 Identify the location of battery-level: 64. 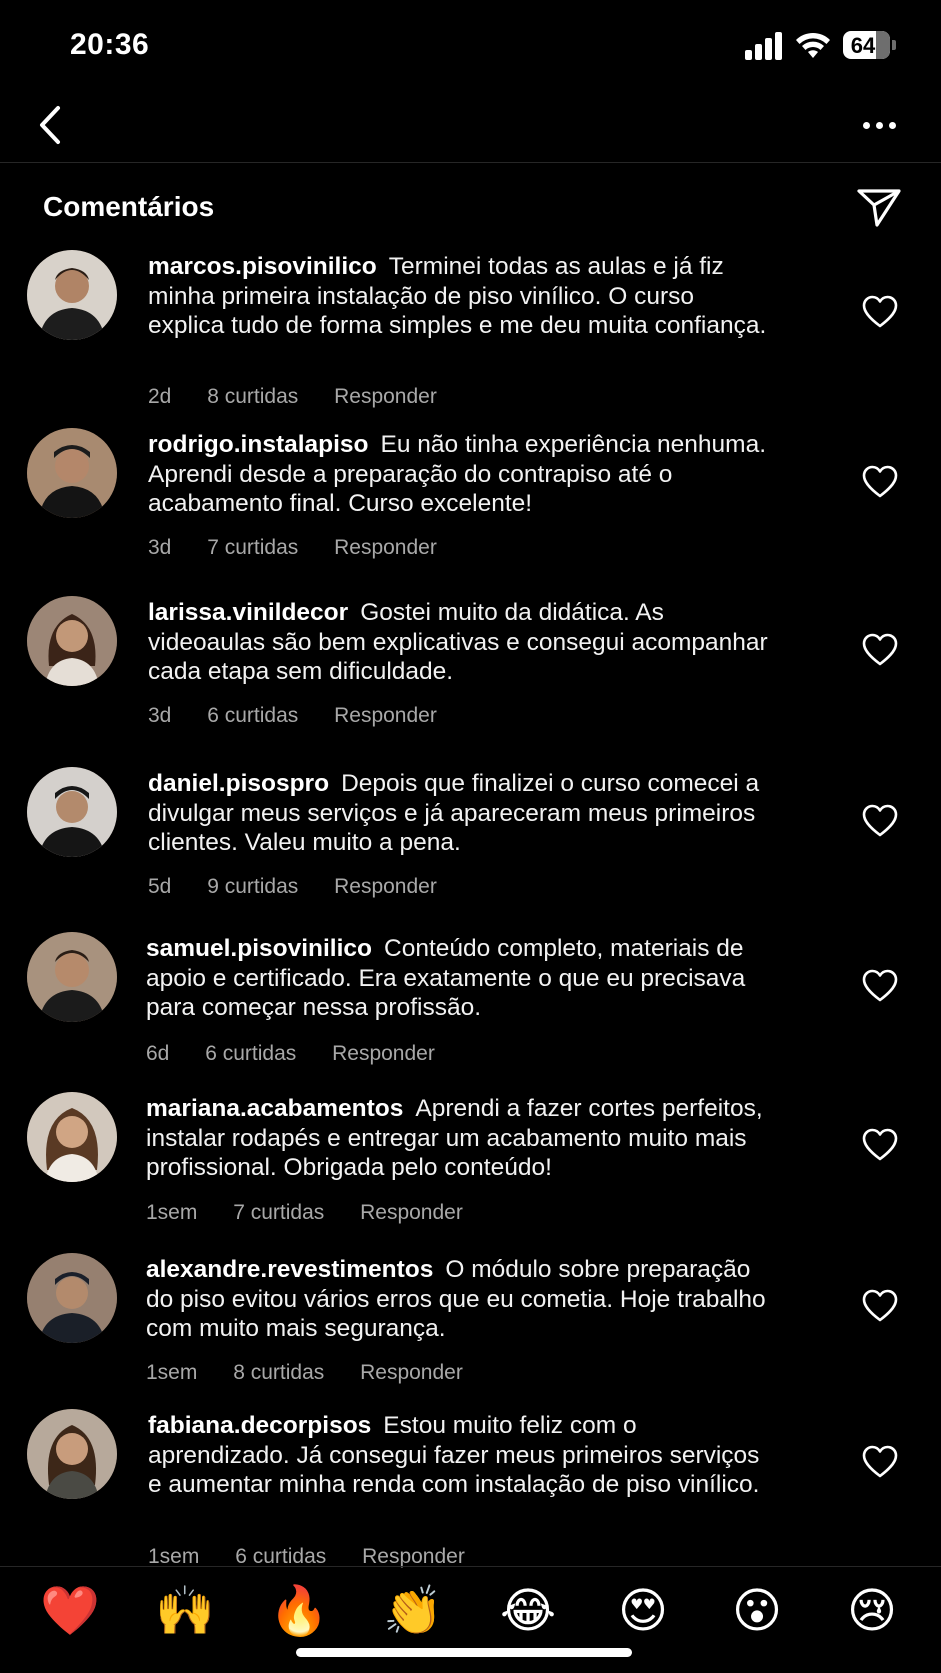
(863, 45).